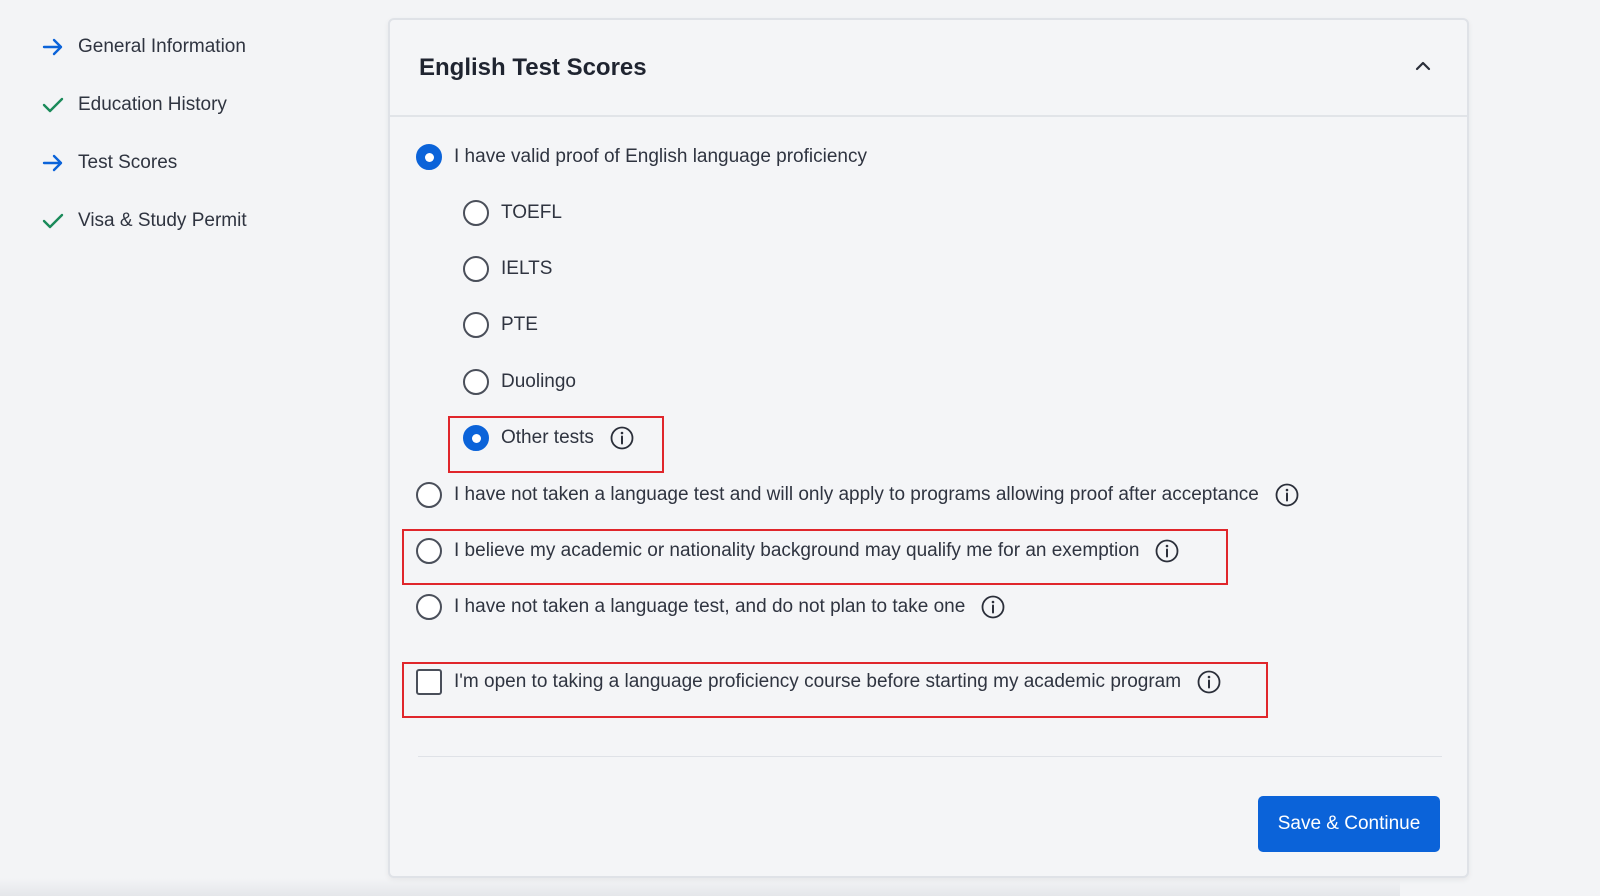 The image size is (1600, 896). Describe the element at coordinates (930, 756) in the screenshot. I see `divider` at that location.